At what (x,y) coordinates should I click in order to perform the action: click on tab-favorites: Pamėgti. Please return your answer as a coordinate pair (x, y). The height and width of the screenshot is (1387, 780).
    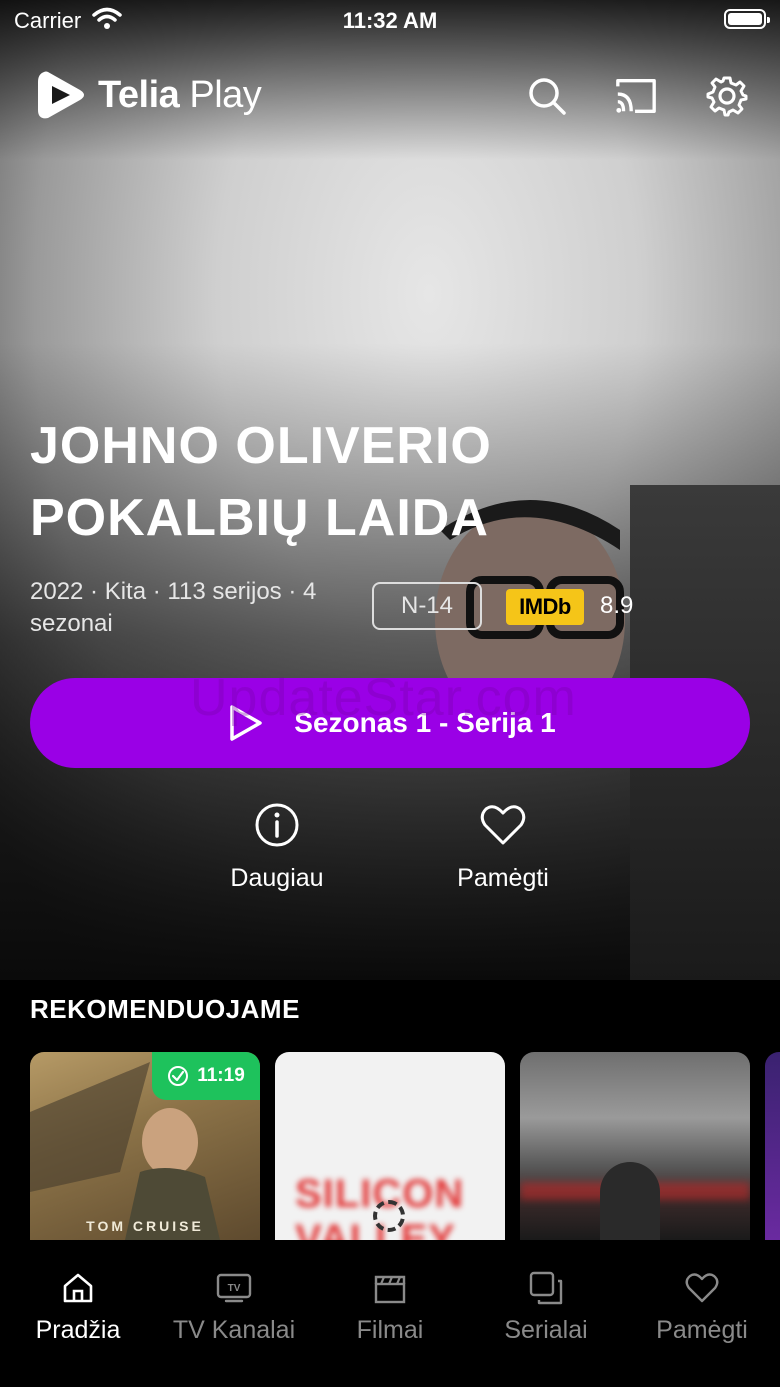
    Looking at the image, I should click on (702, 1307).